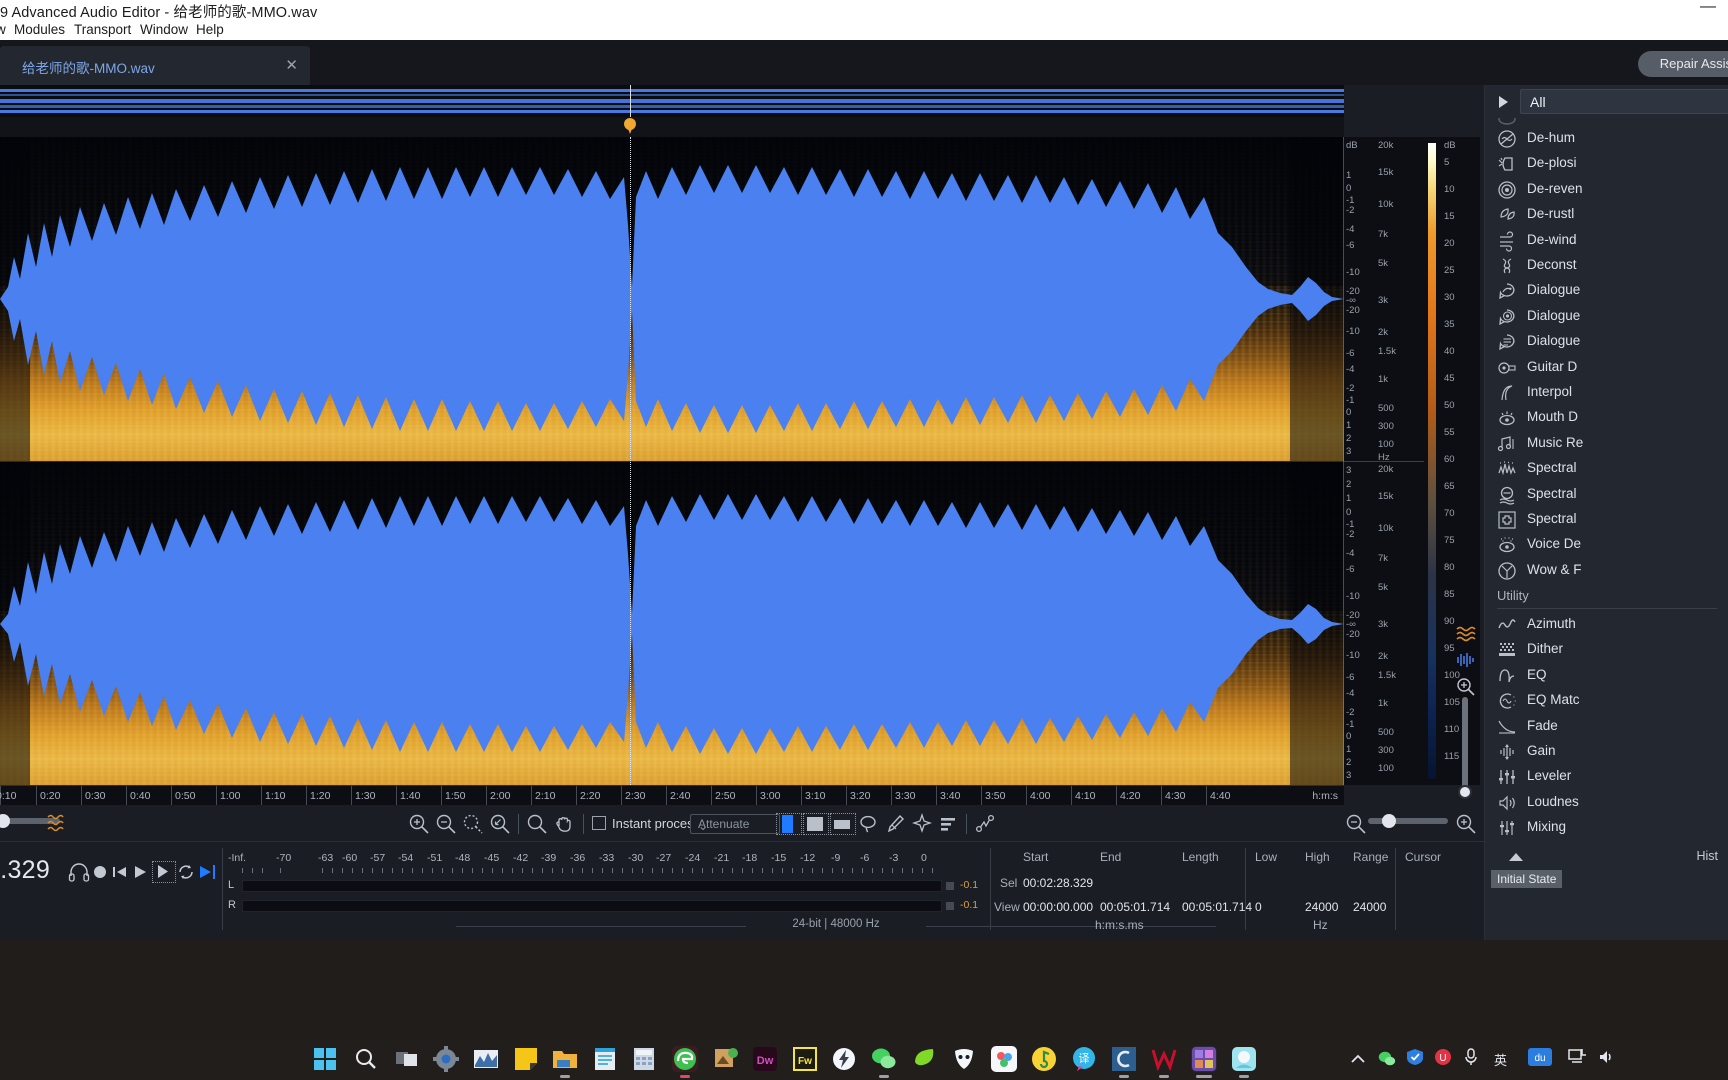 Image resolution: width=1728 pixels, height=1080 pixels. Describe the element at coordinates (844, 1059) in the screenshot. I see `flash-icon` at that location.